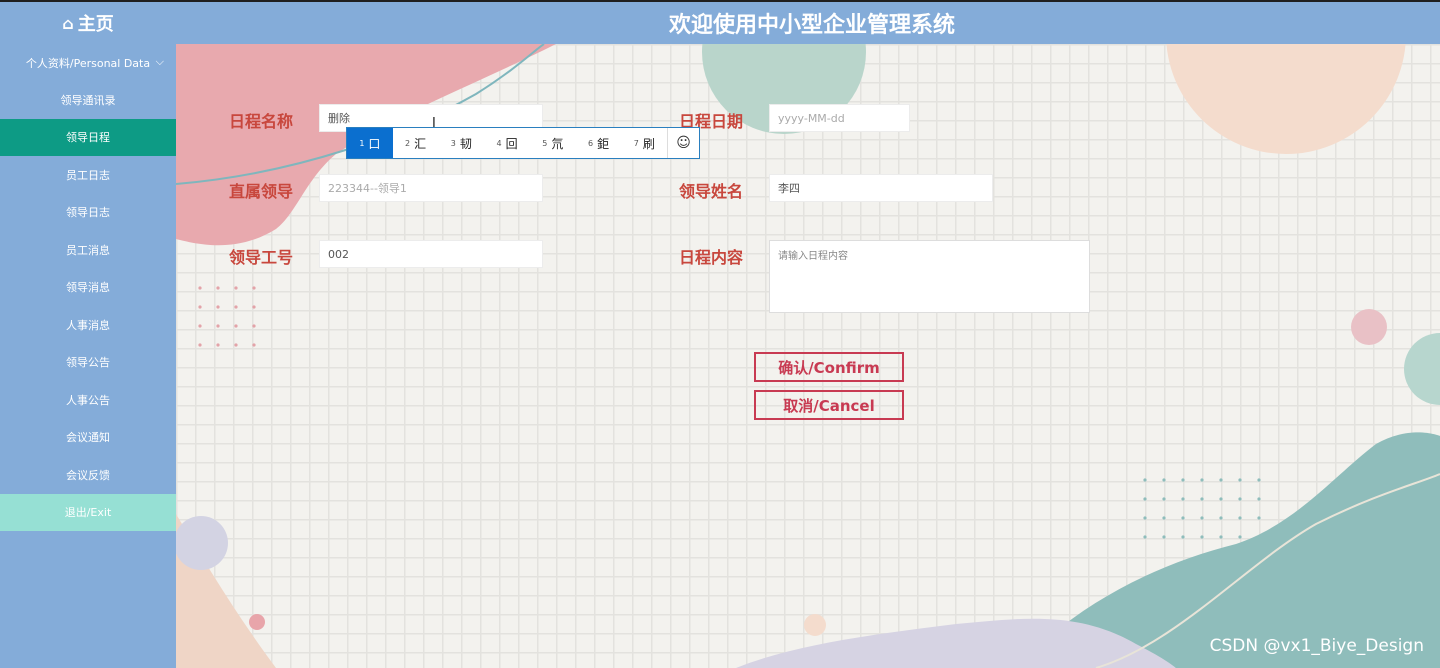 Image resolution: width=1440 pixels, height=668 pixels. I want to click on home-link: ⌂ 主页, so click(88, 23).